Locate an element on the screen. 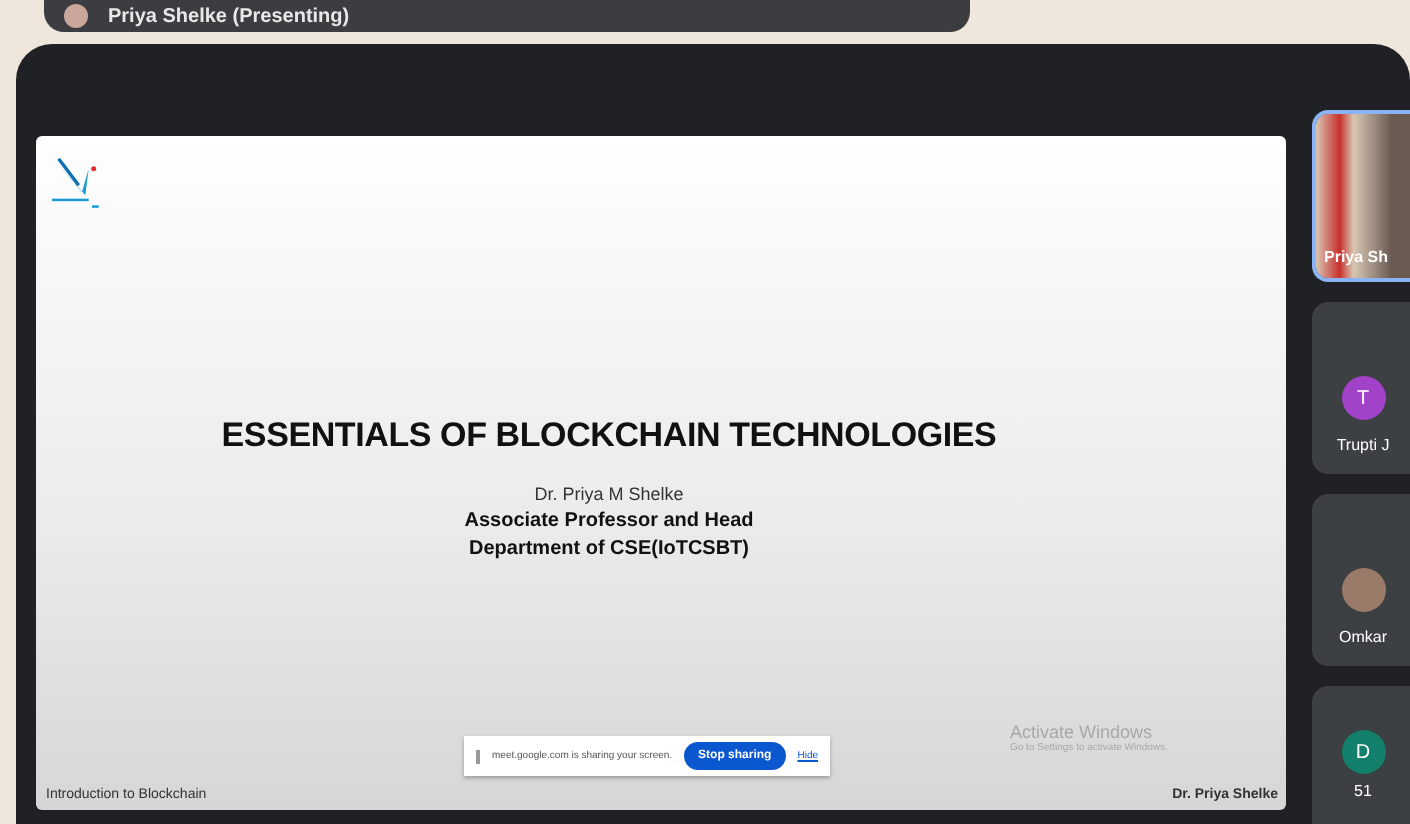 Image resolution: width=1410 pixels, height=824 pixels. participant-name: 51 is located at coordinates (1363, 791).